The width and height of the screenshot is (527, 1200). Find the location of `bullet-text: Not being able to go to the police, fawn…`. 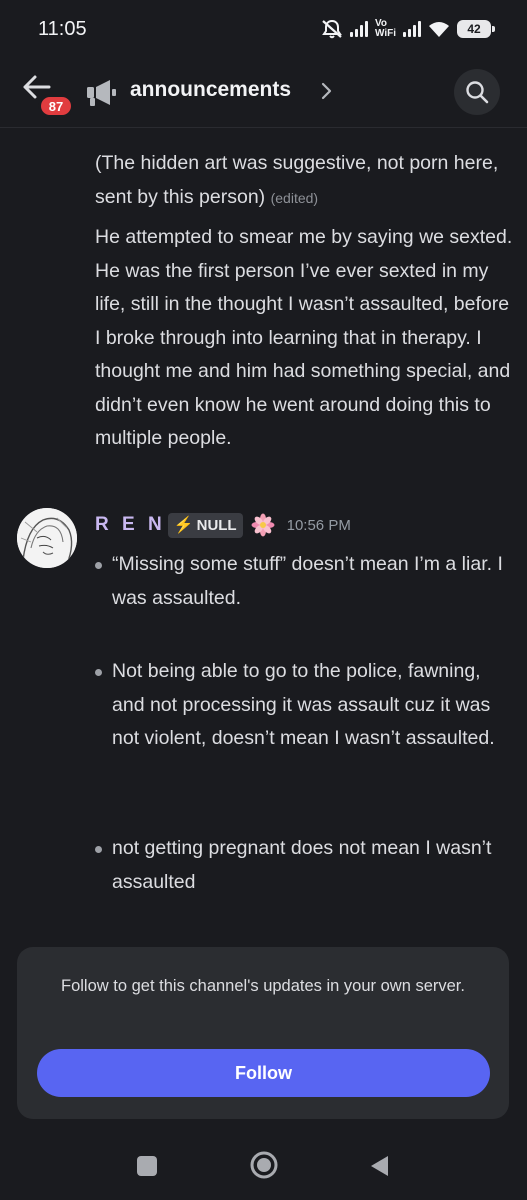

bullet-text: Not being able to go to the police, fawn… is located at coordinates (303, 704).